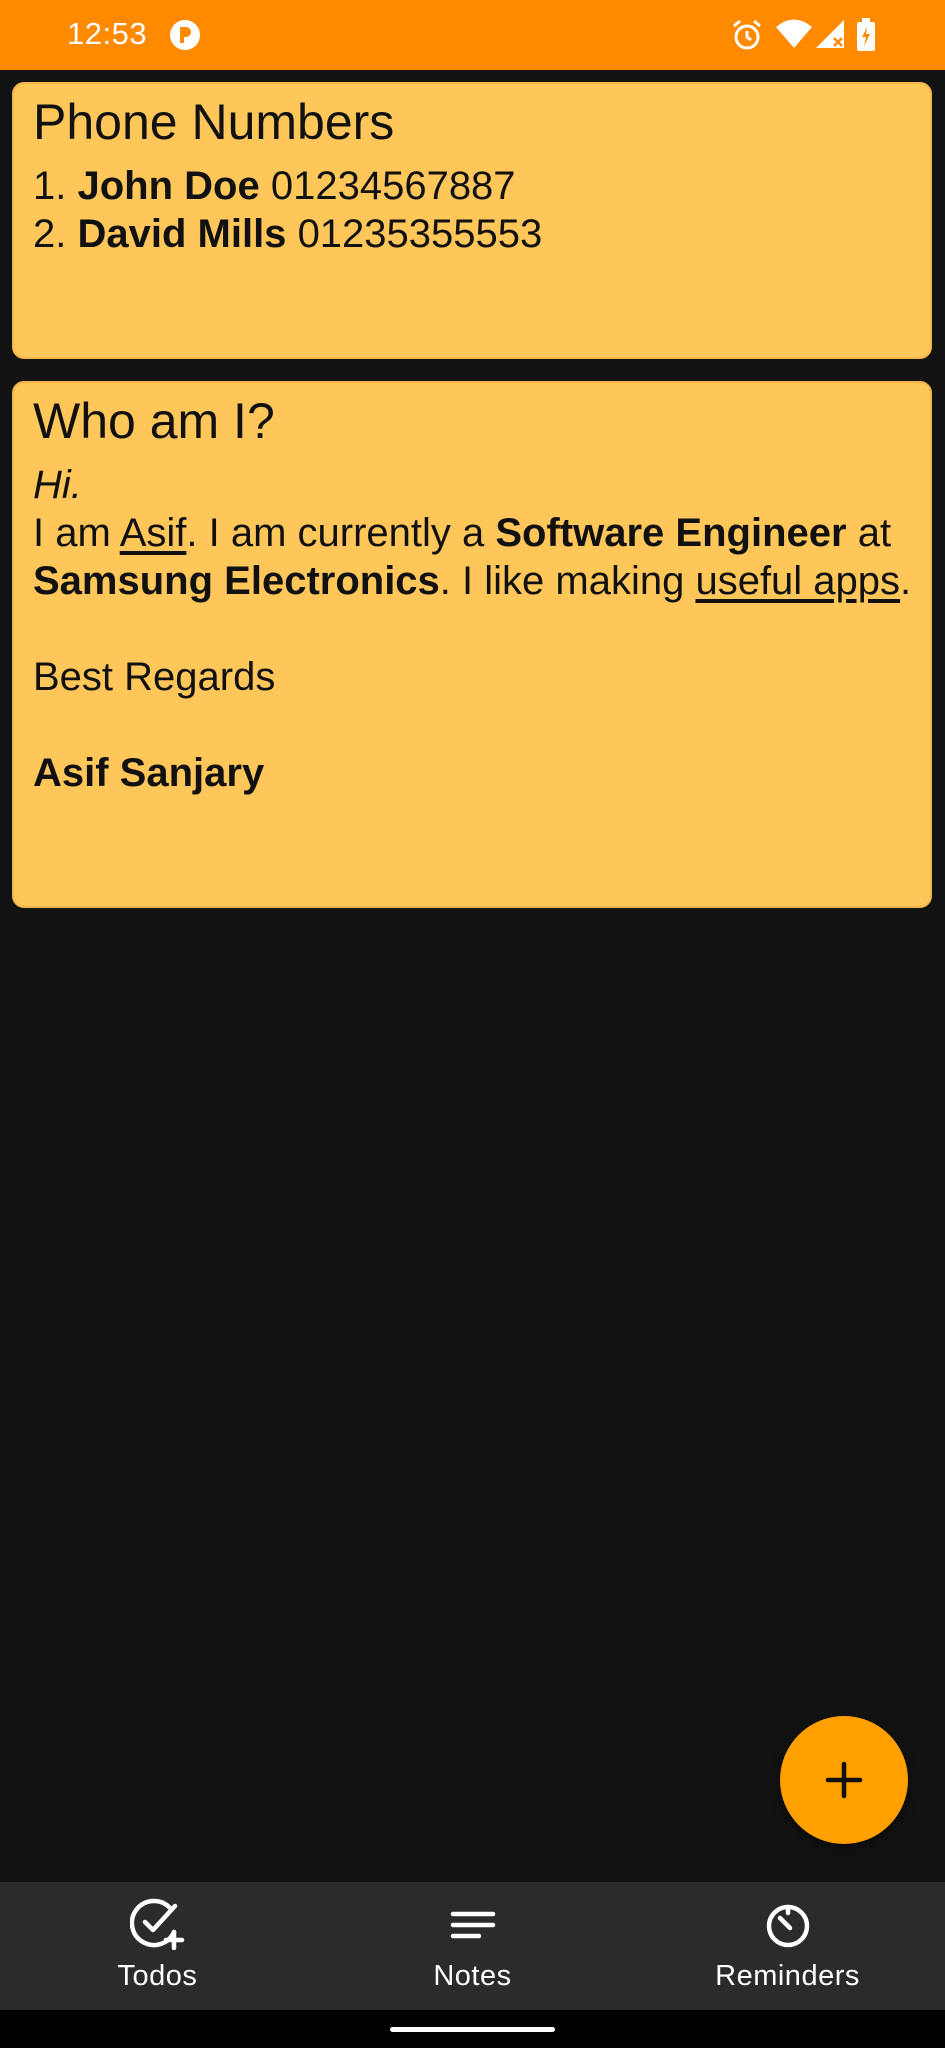  What do you see at coordinates (866, 37) in the screenshot?
I see `battery-charging-icon` at bounding box center [866, 37].